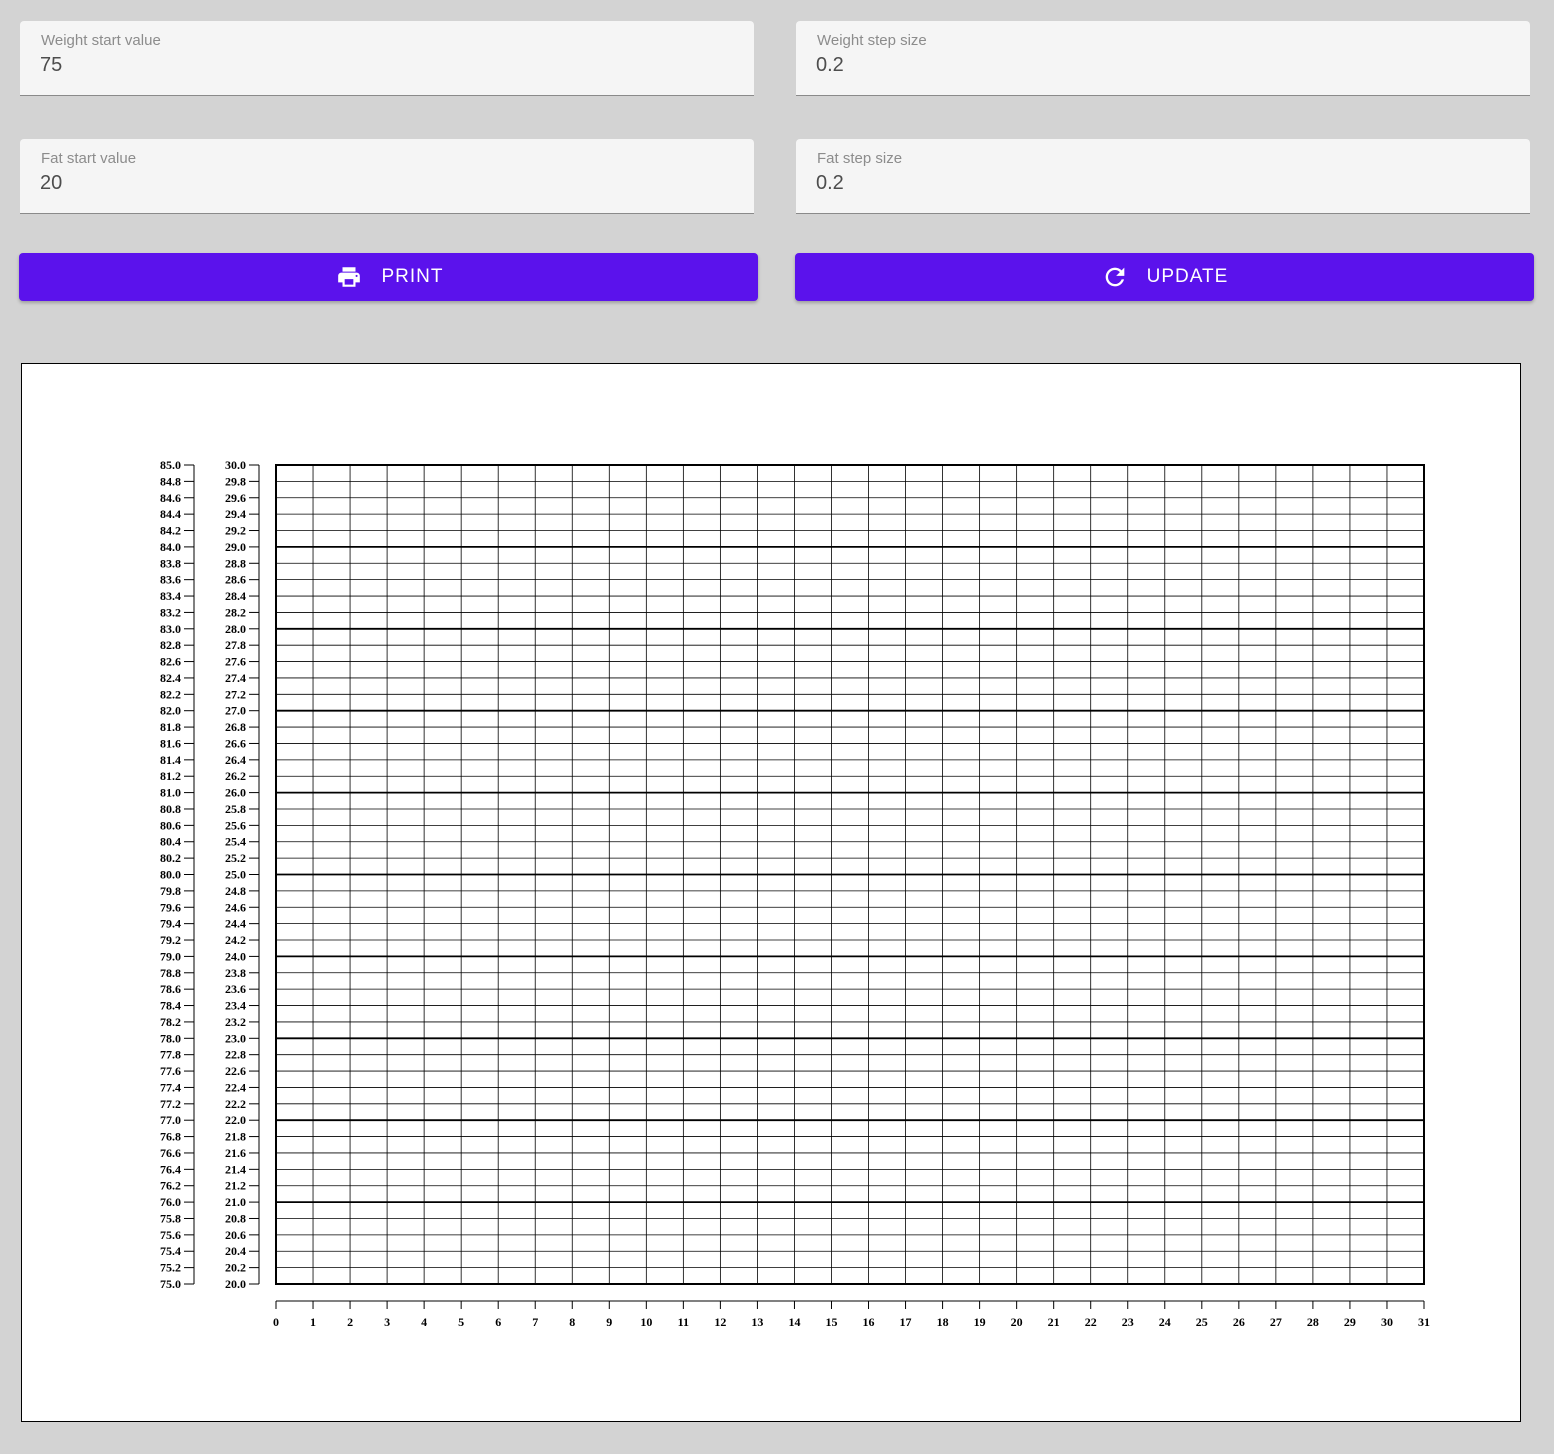  Describe the element at coordinates (872, 40) in the screenshot. I see `weight-step-label: Weight step size` at that location.